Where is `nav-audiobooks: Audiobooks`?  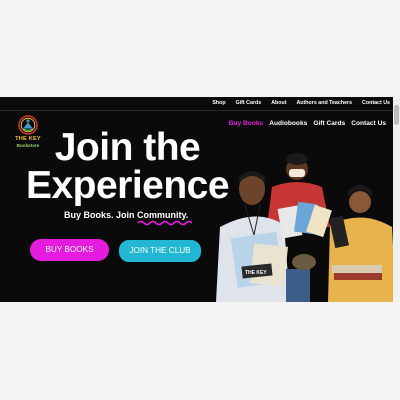 nav-audiobooks: Audiobooks is located at coordinates (288, 123).